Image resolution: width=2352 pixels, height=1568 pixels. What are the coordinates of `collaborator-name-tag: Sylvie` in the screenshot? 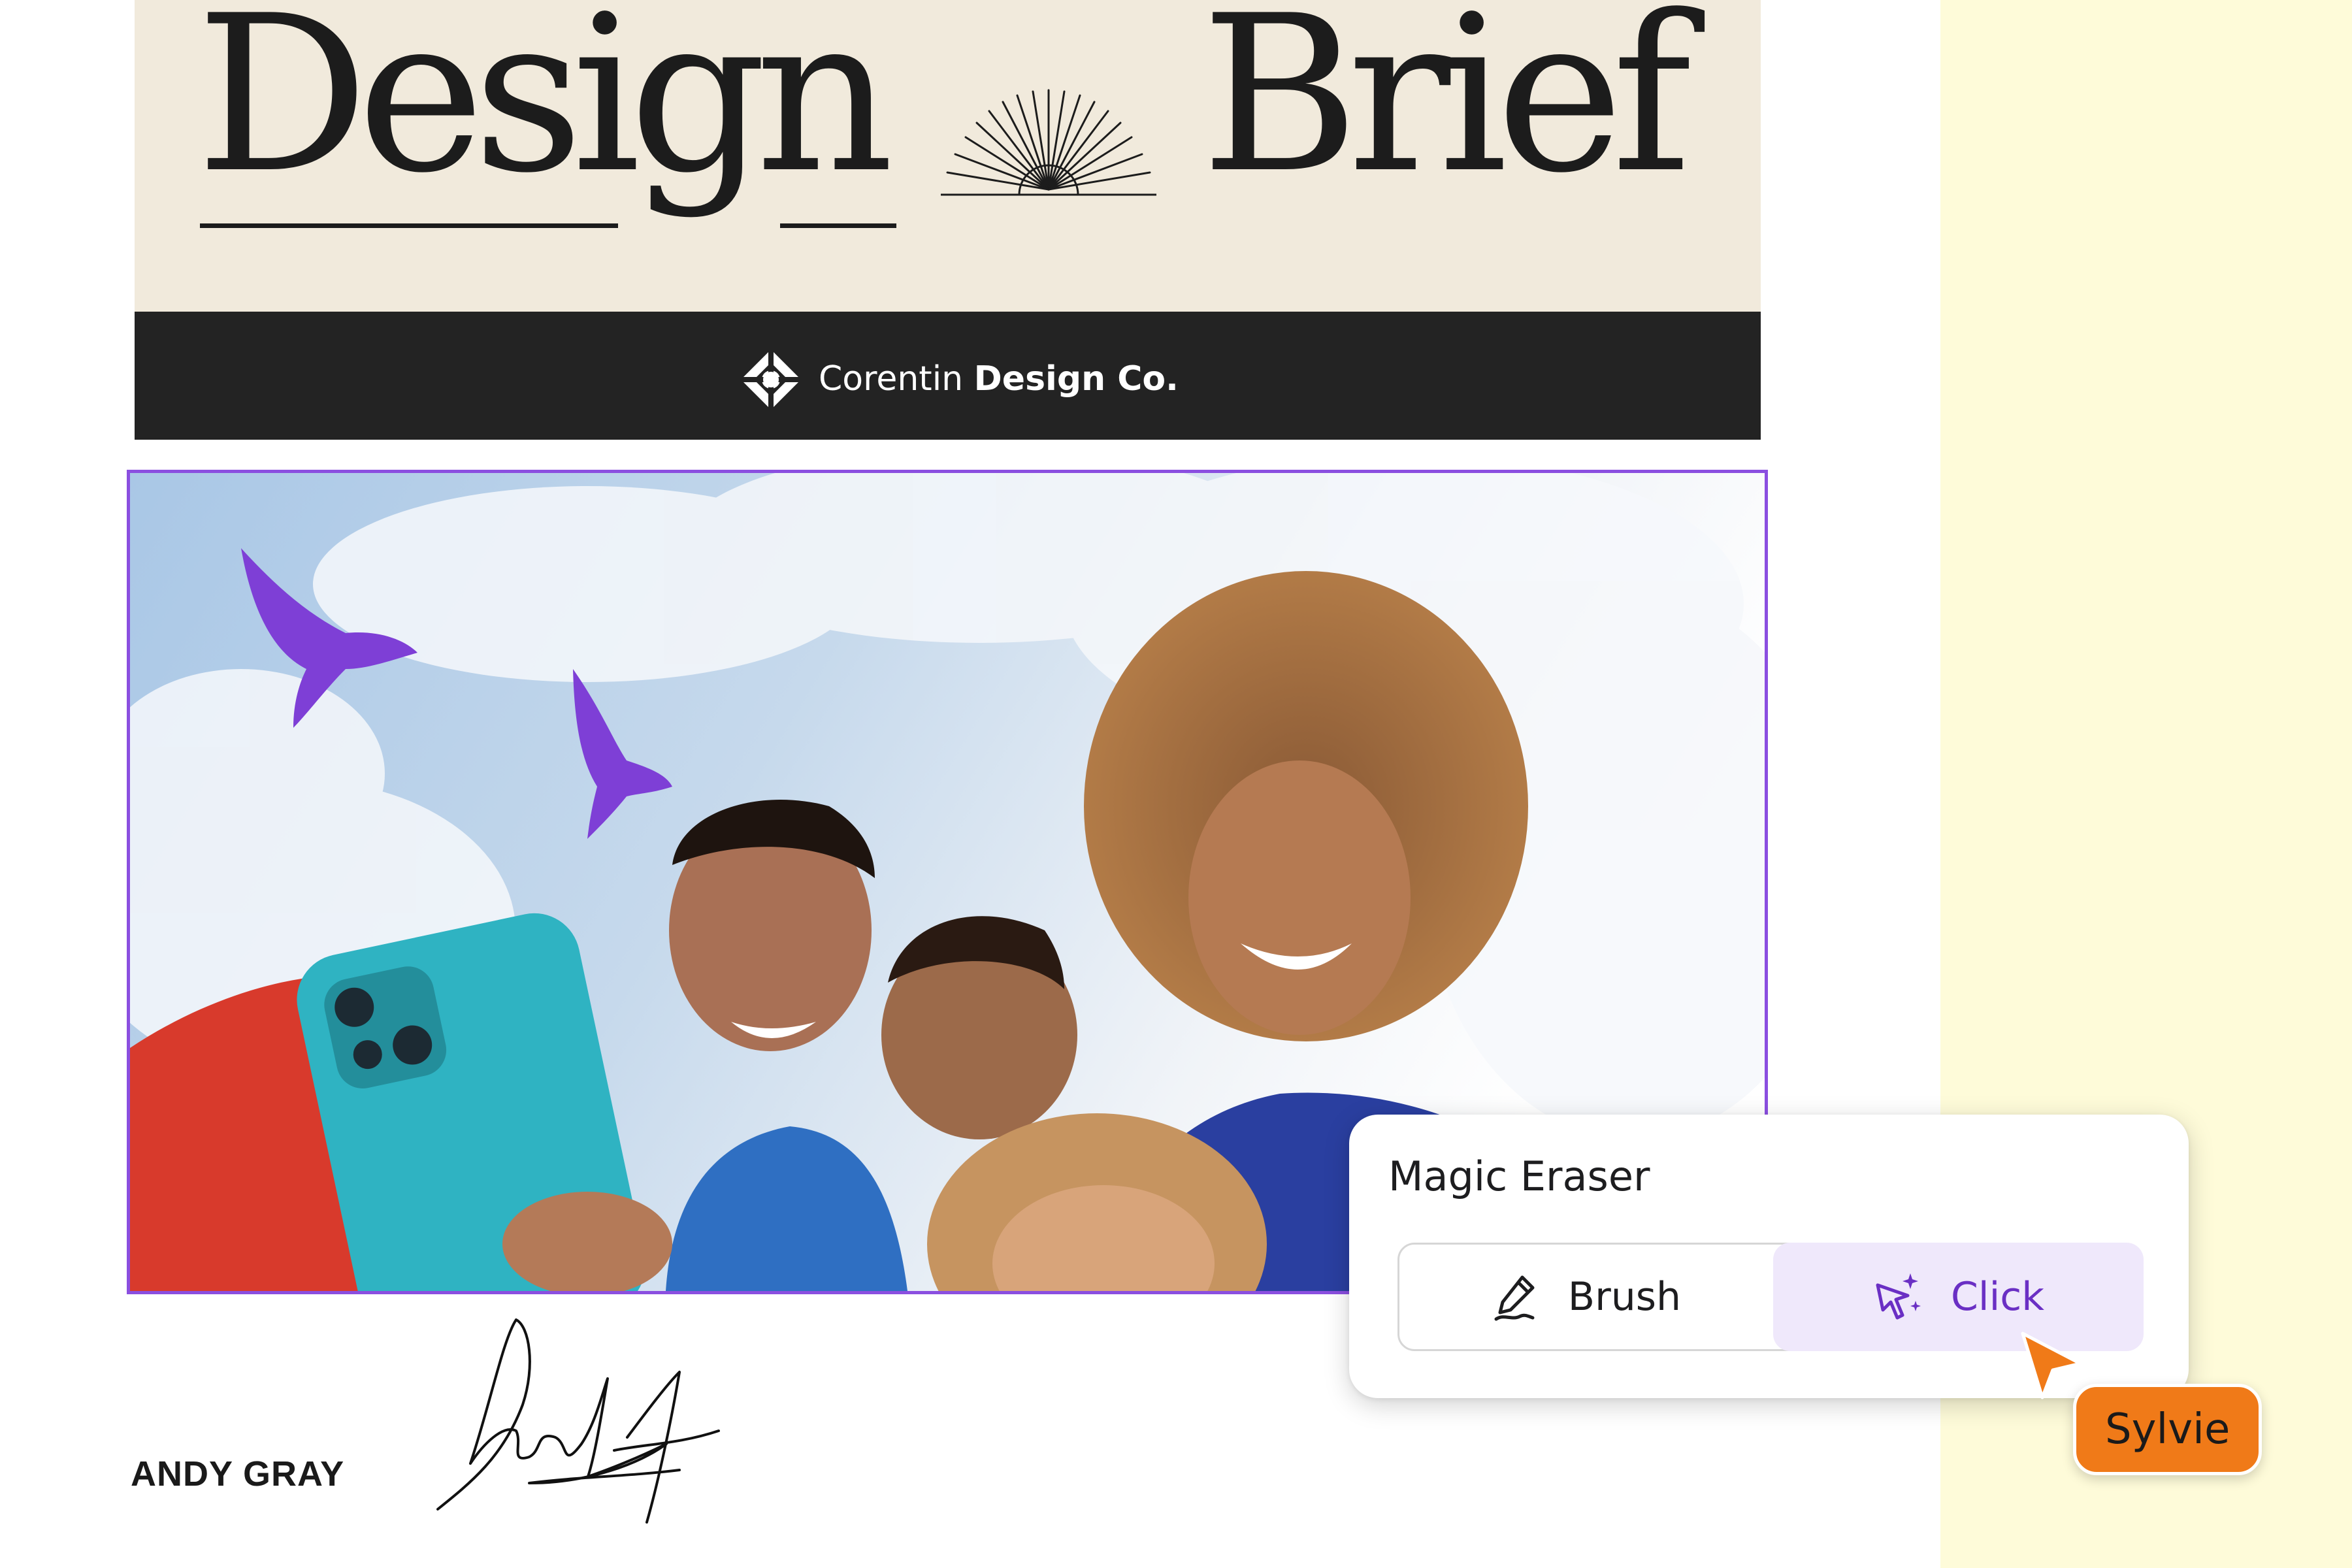 It's located at (2167, 1429).